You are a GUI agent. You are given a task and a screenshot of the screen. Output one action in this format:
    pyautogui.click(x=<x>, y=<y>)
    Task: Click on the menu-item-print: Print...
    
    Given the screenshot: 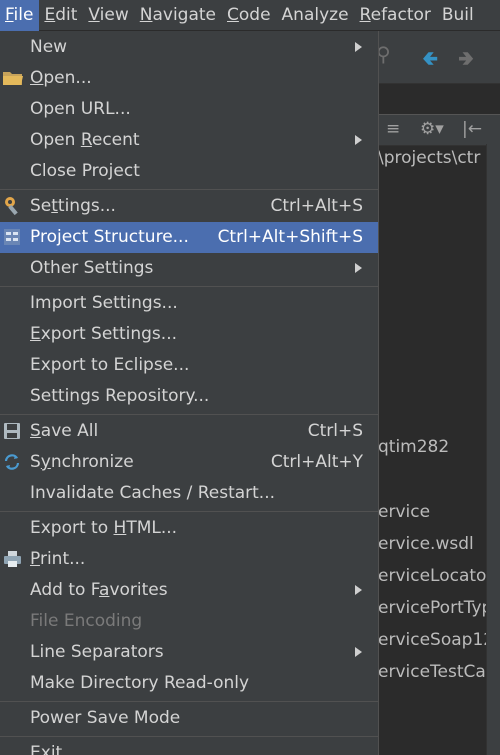 What is the action you would take?
    pyautogui.click(x=189, y=559)
    